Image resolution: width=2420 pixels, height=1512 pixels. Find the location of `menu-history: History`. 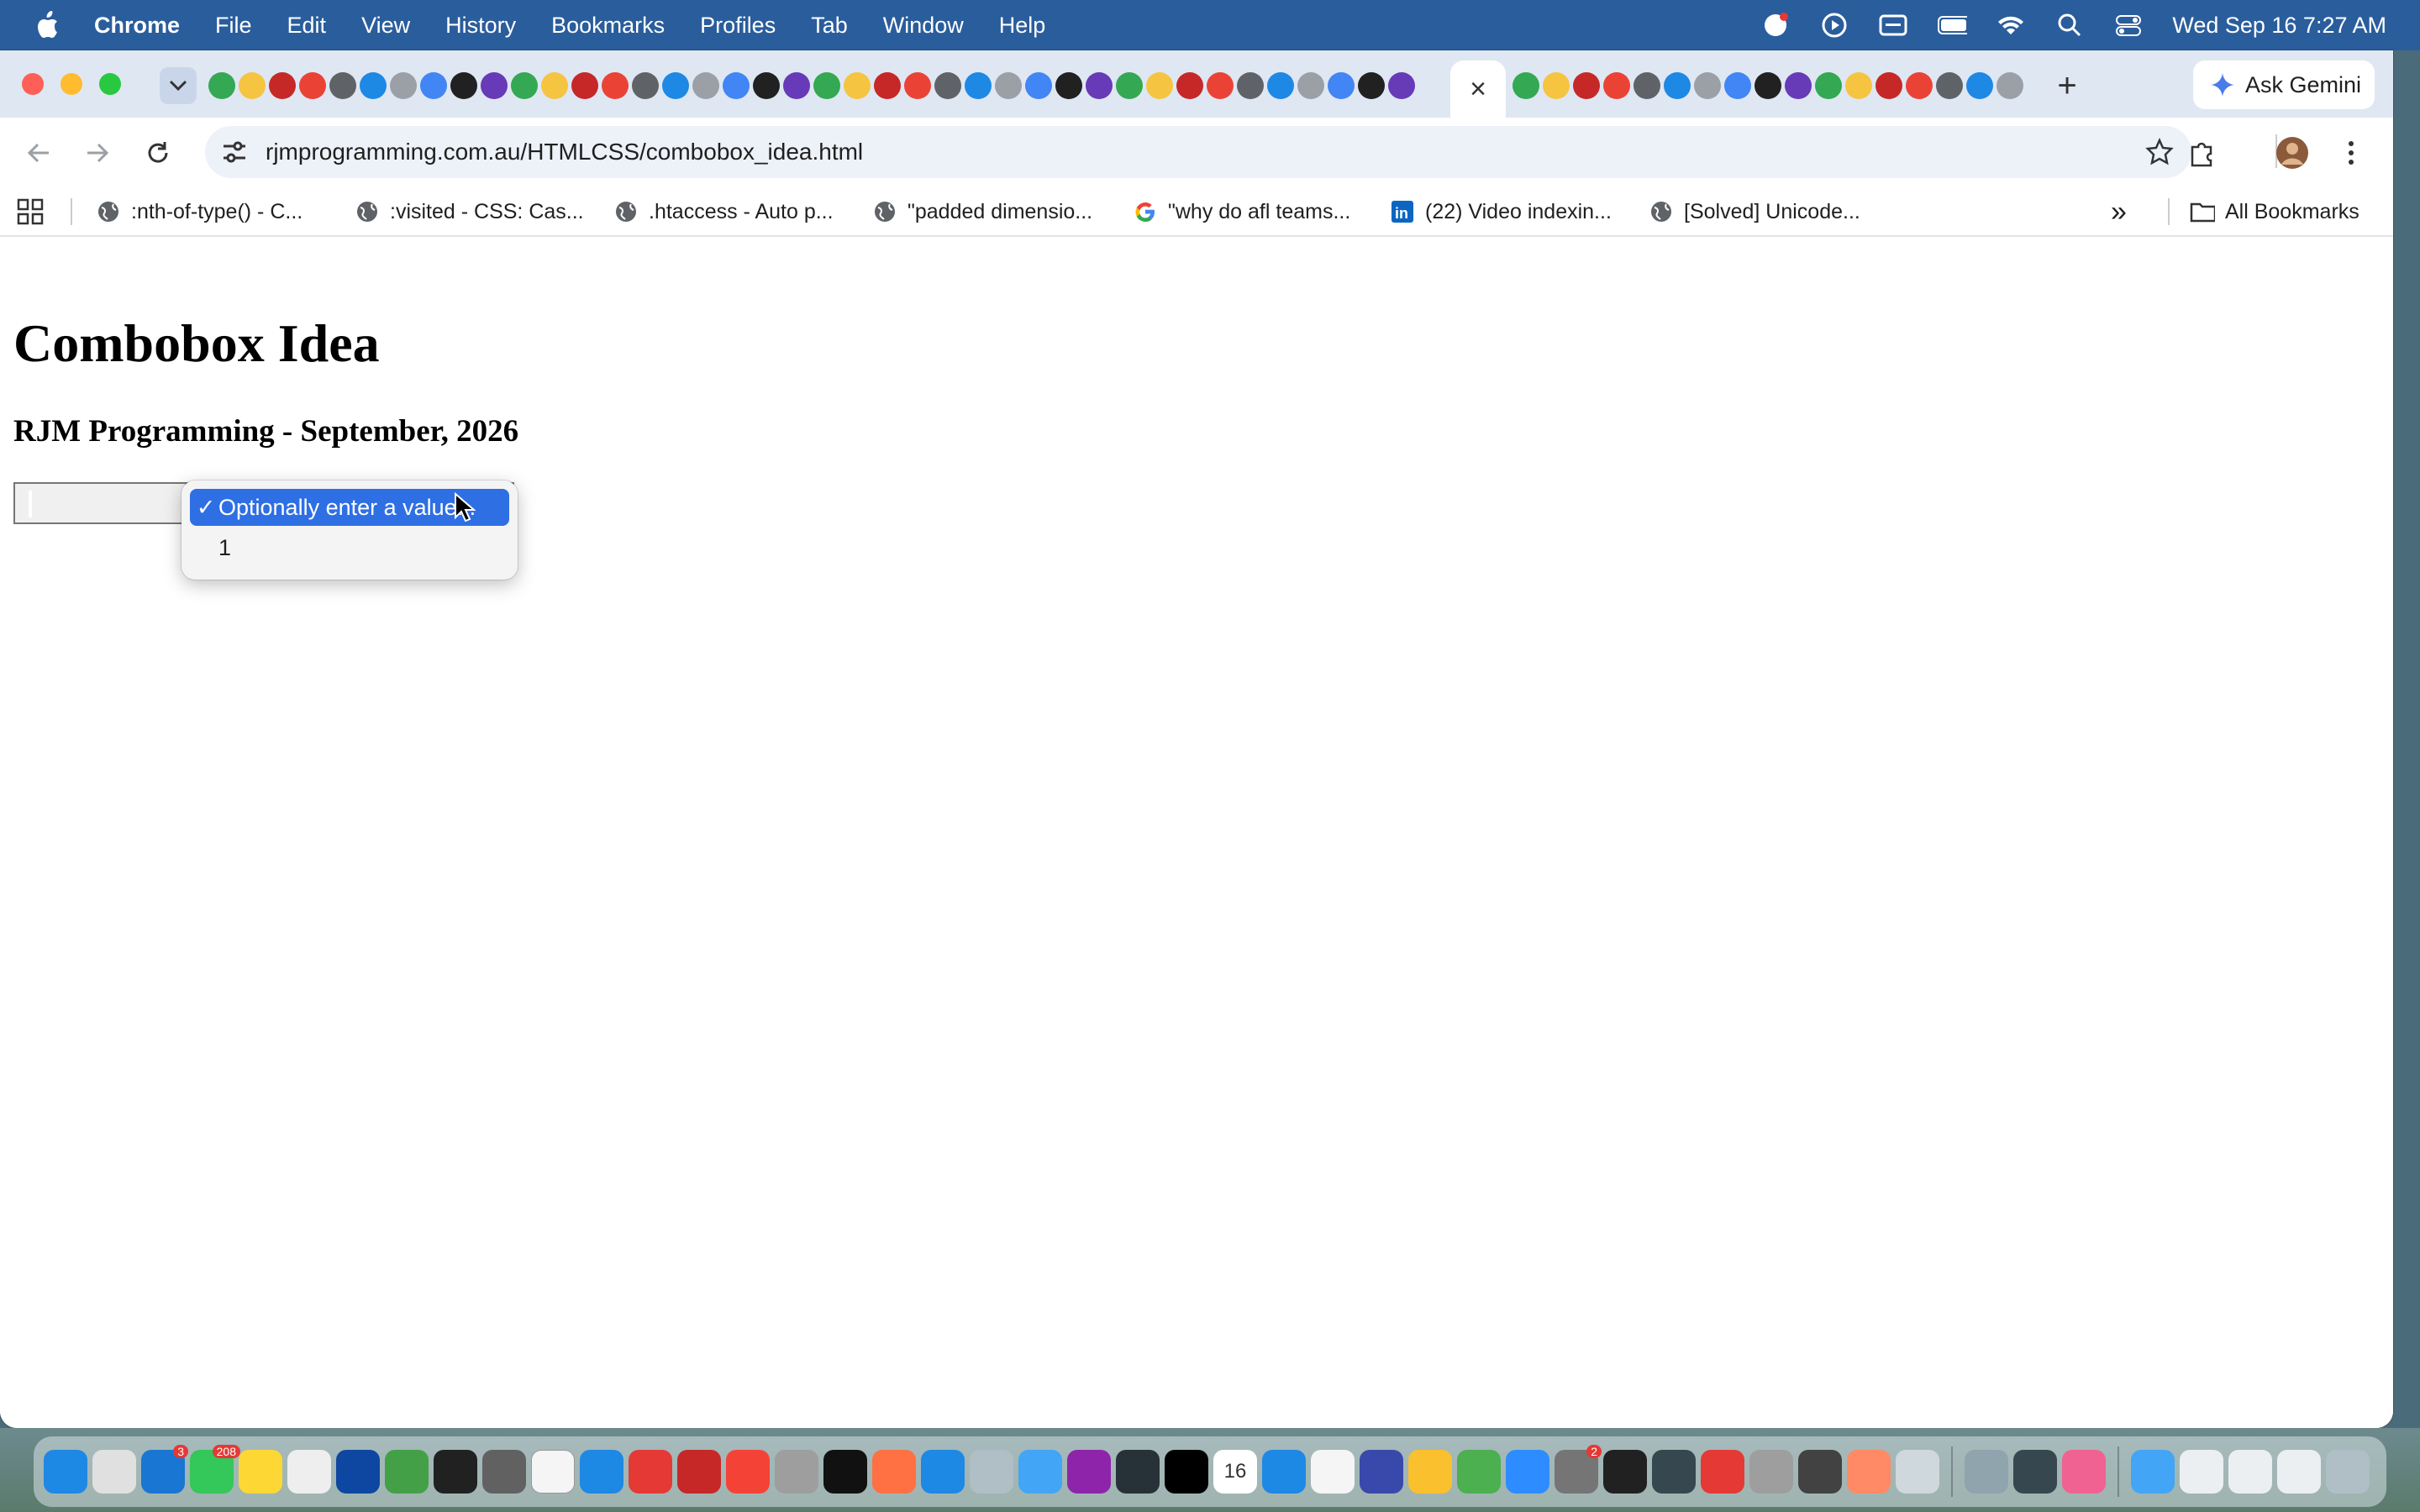

menu-history: History is located at coordinates (481, 26).